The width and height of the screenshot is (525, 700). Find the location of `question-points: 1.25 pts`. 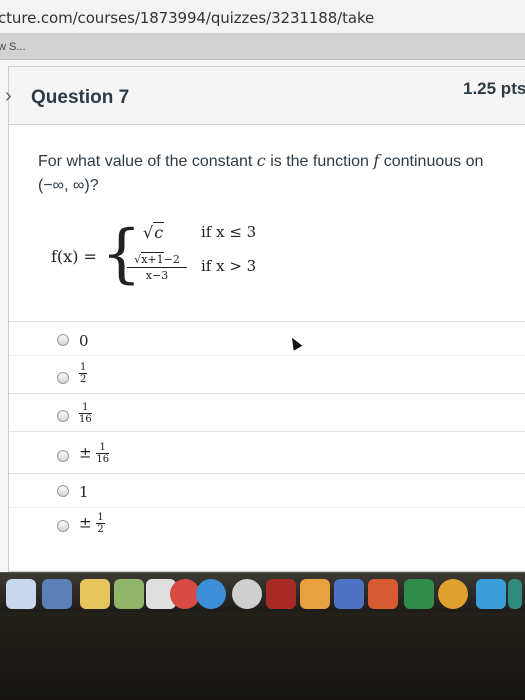

question-points: 1.25 pts is located at coordinates (494, 88).